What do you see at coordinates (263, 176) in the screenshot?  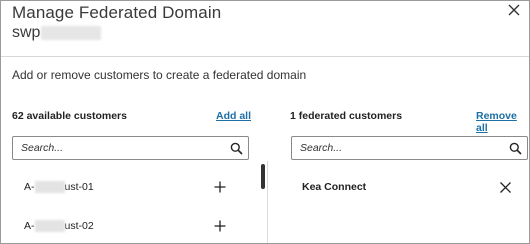 I see `scrollbar-thumb` at bounding box center [263, 176].